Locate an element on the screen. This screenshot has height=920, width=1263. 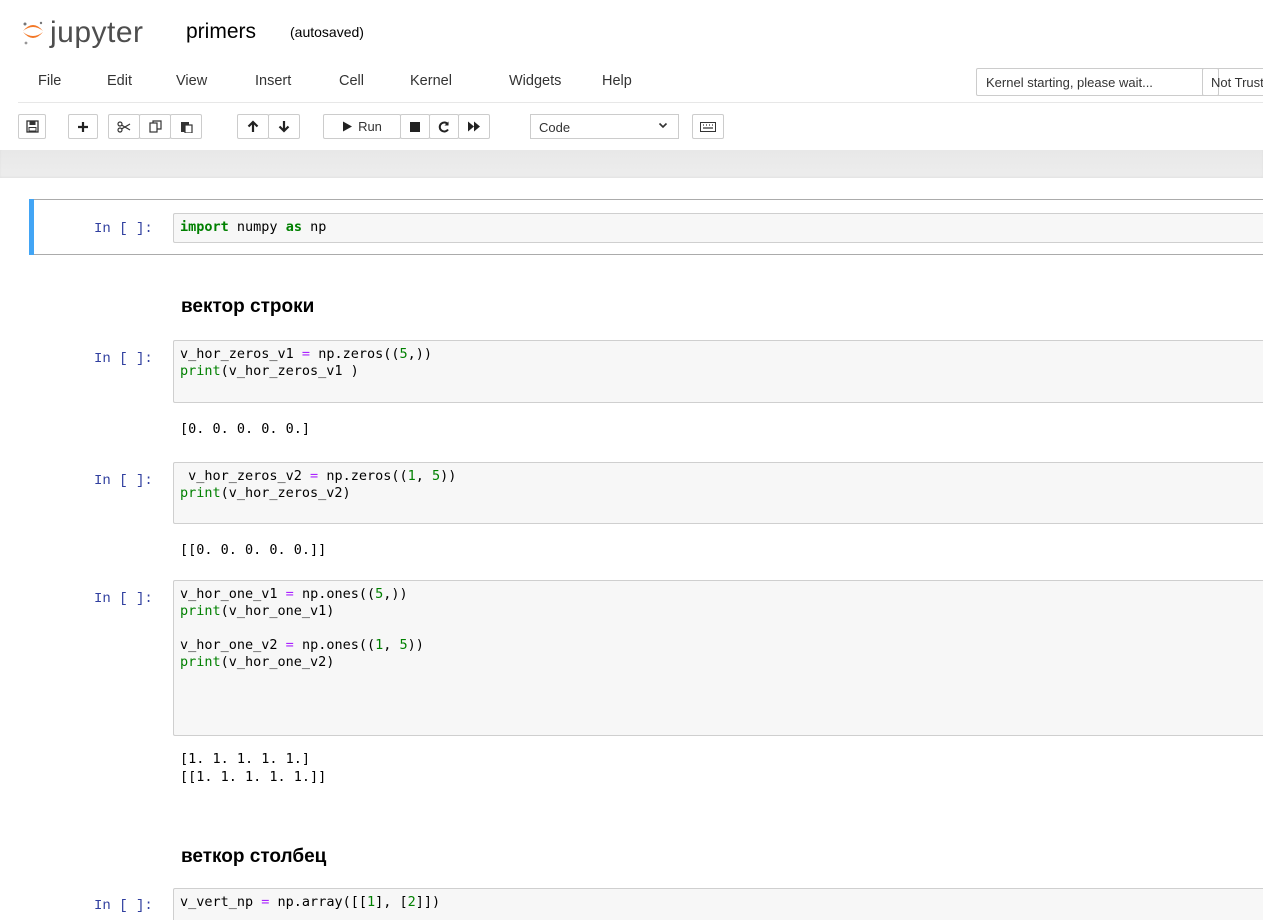
restart-button is located at coordinates (444, 126).